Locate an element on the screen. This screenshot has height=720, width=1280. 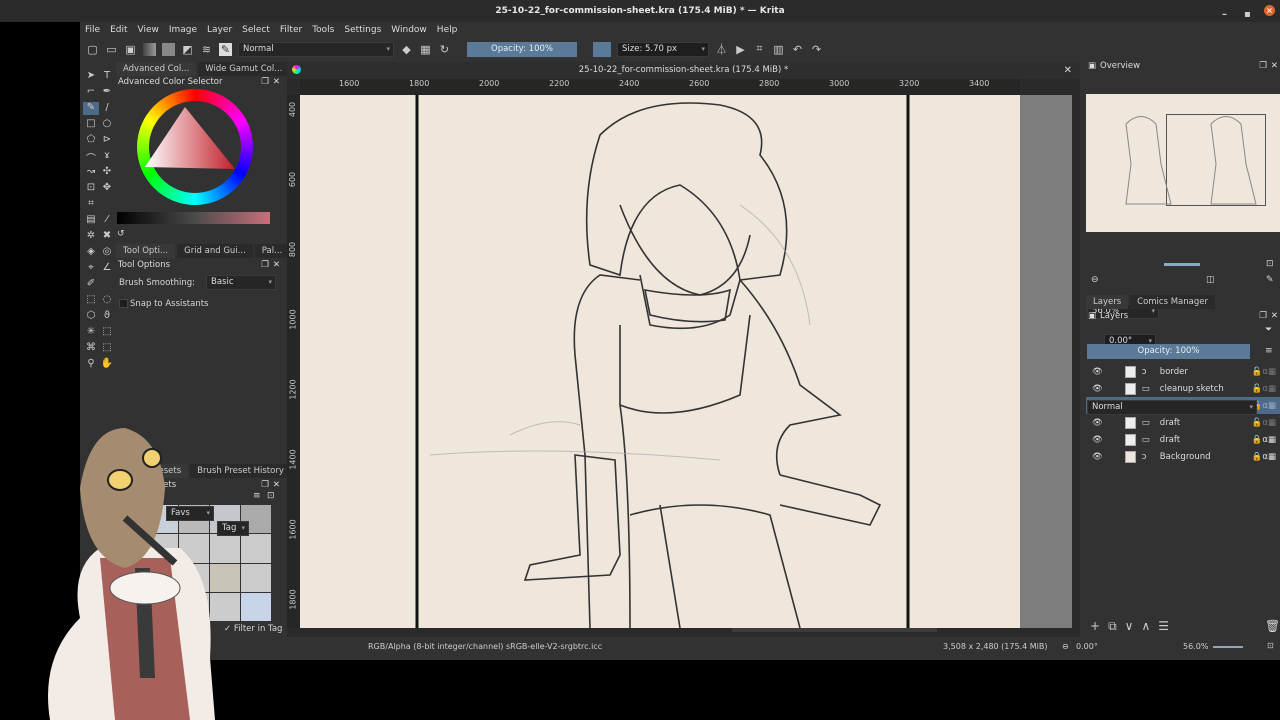
menu-icon: ≡ is located at coordinates (257, 496).